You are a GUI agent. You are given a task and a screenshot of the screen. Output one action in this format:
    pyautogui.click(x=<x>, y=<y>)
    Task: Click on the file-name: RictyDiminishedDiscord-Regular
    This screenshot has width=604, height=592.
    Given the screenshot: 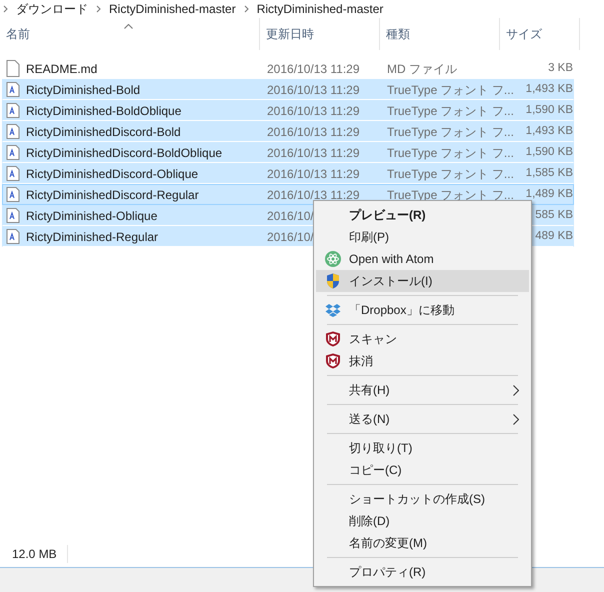 What is the action you would take?
    pyautogui.click(x=112, y=195)
    